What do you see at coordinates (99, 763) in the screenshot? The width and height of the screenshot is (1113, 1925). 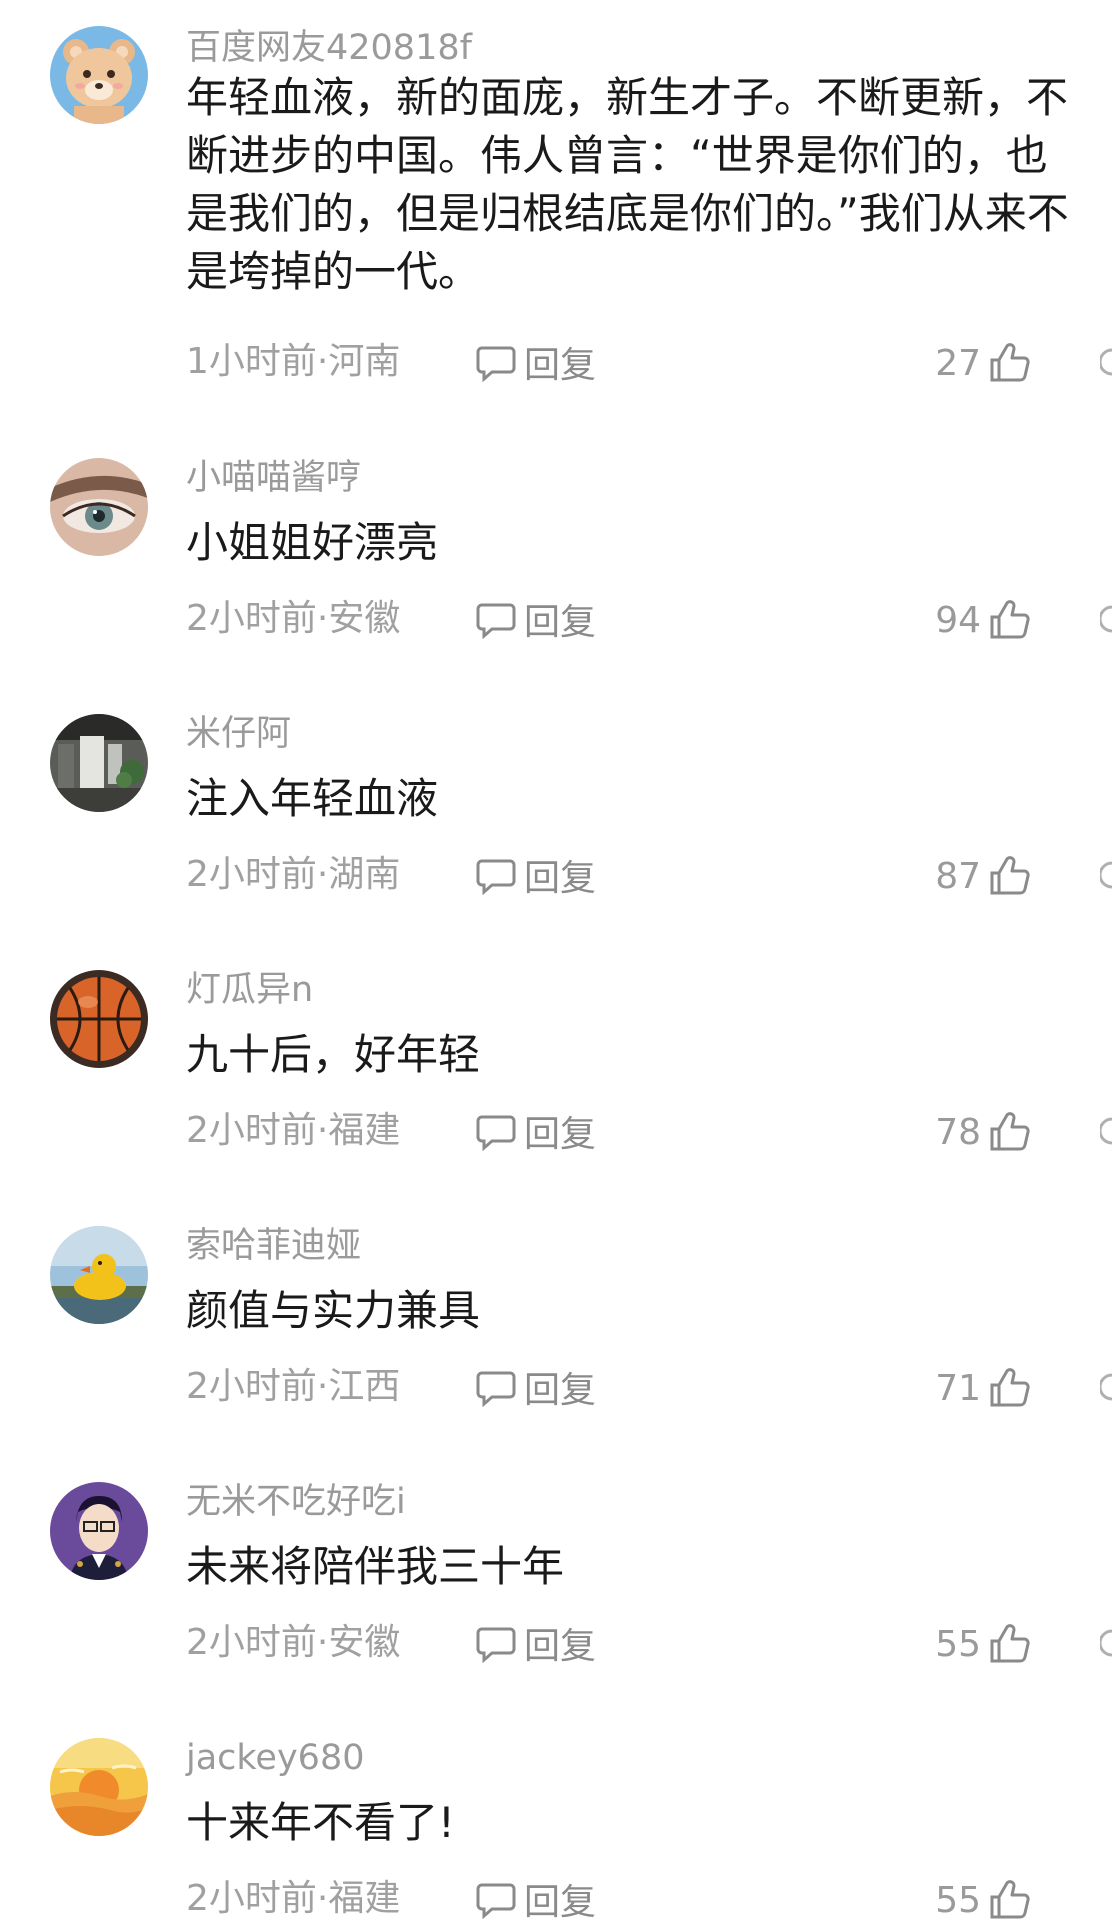 I see `room-avatar` at bounding box center [99, 763].